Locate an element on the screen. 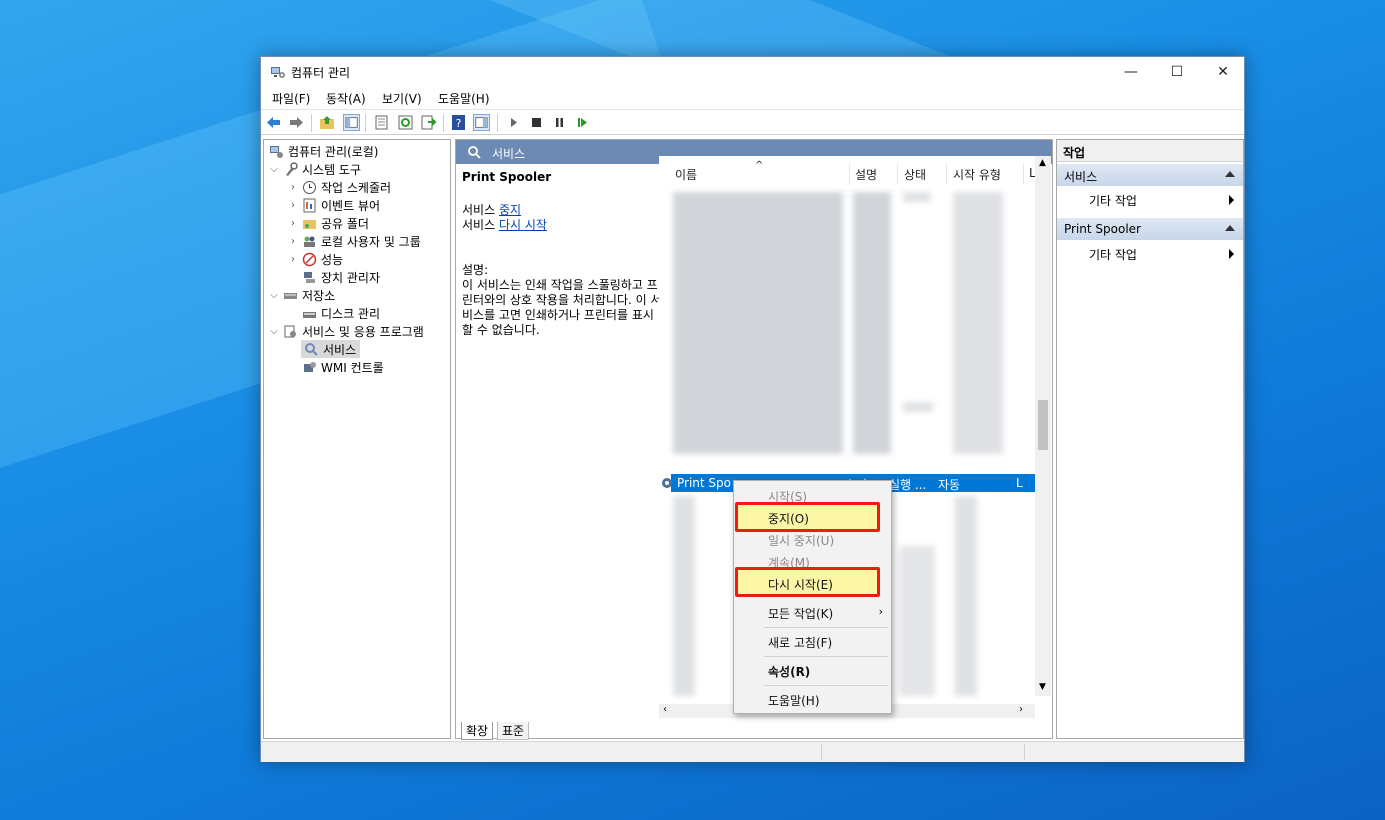 This screenshot has height=820, width=1385. menu-restart: 다시 시작(E) is located at coordinates (800, 584).